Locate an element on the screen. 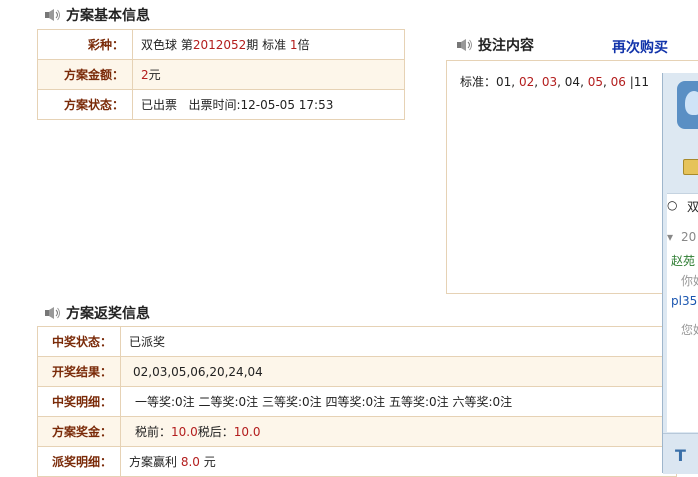  prize-amount-label: 方案奖金： is located at coordinates (79, 431).